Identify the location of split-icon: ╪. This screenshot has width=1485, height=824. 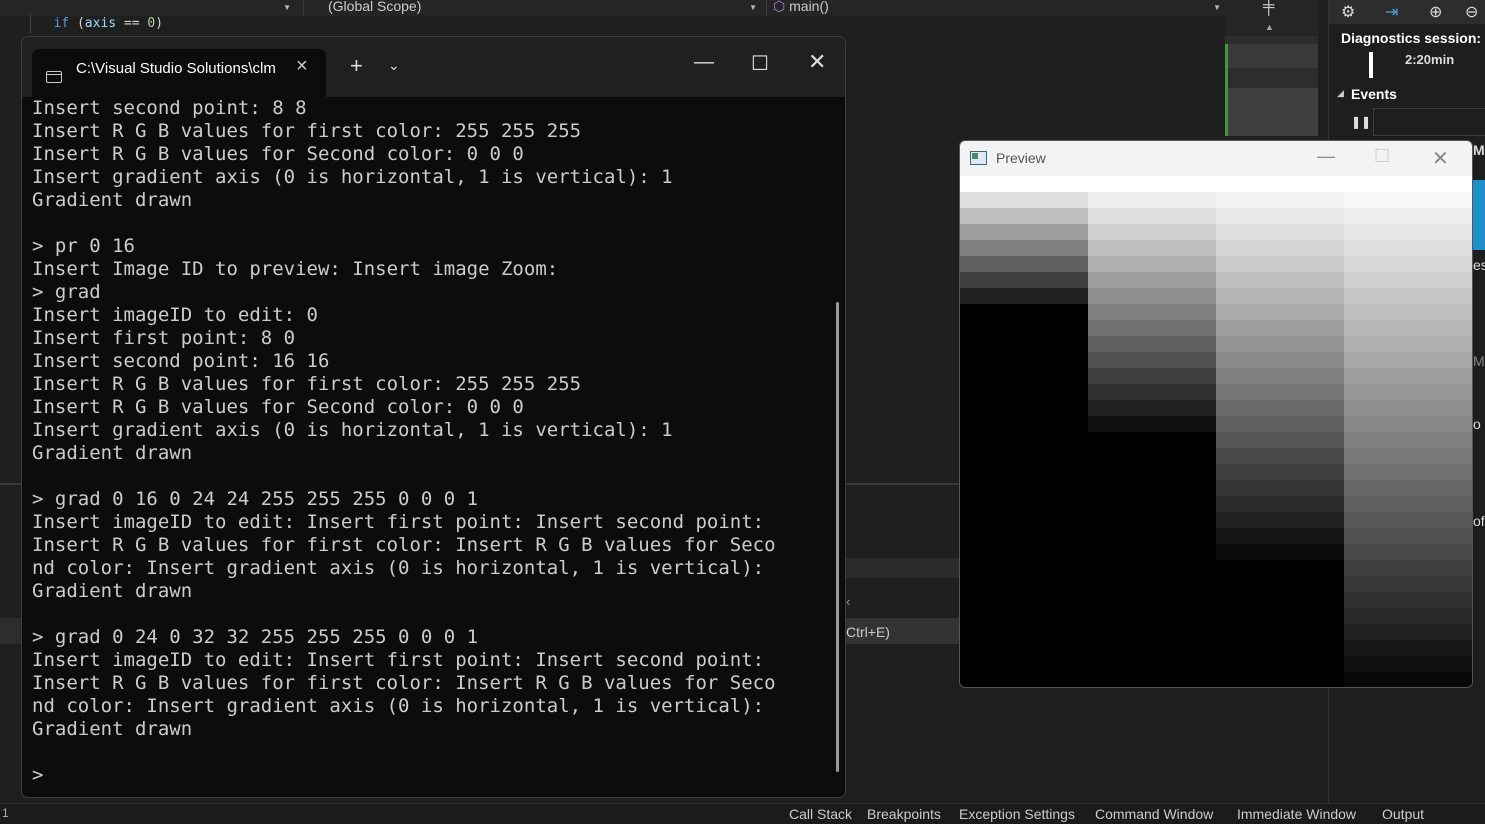
(1268, 8).